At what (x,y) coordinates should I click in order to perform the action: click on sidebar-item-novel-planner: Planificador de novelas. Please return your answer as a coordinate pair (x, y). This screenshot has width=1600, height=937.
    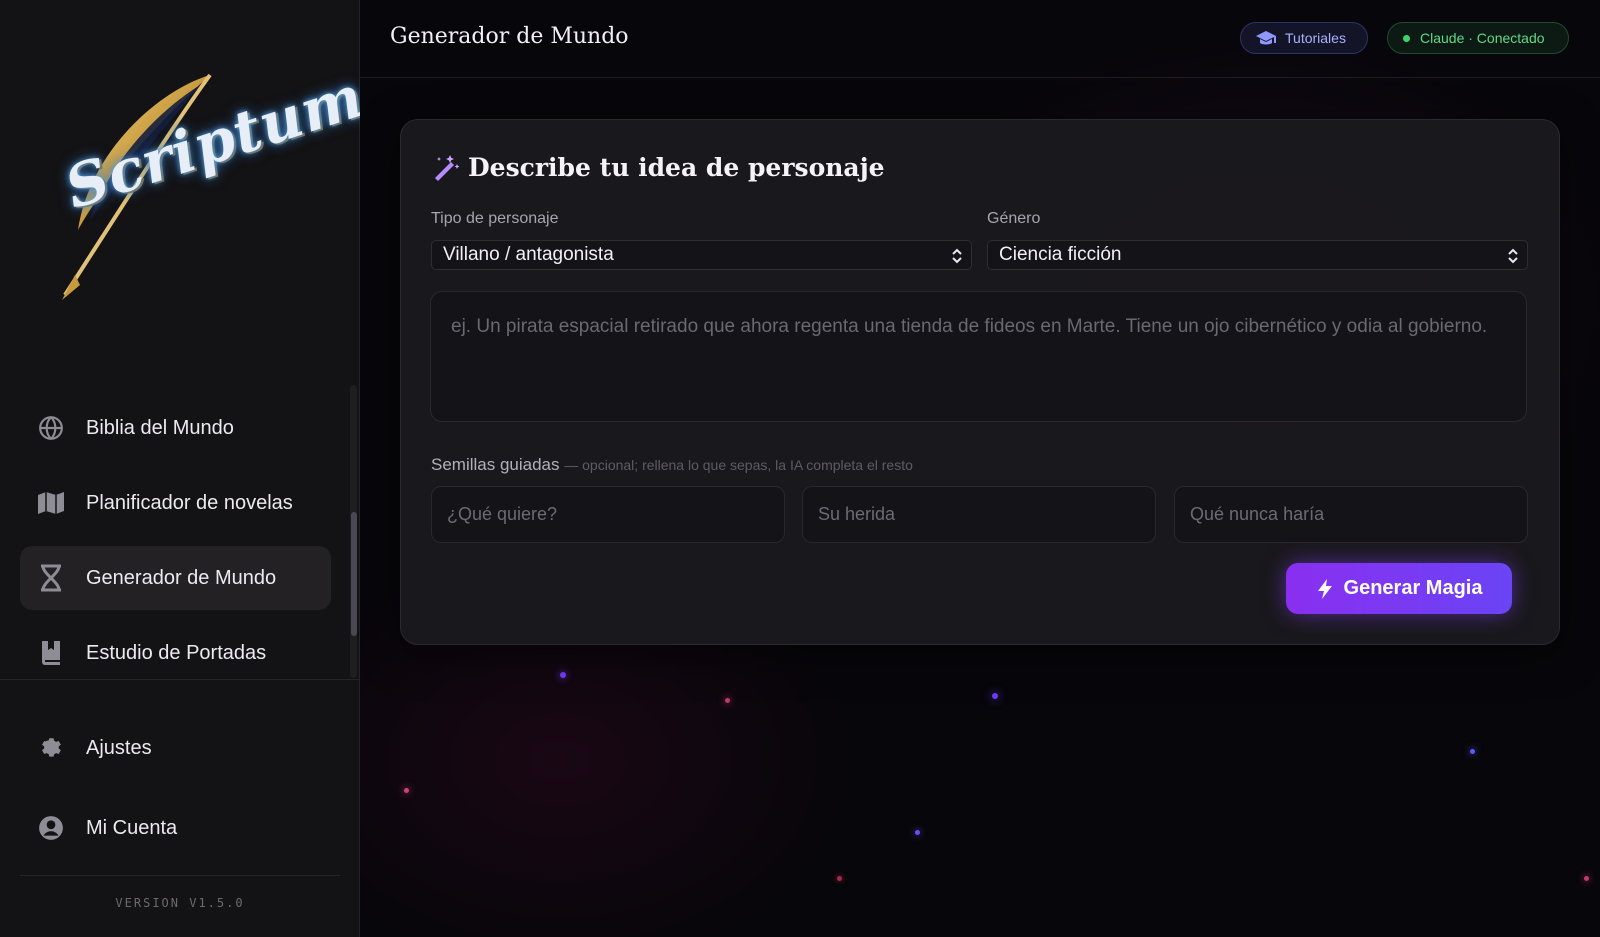
    Looking at the image, I should click on (175, 503).